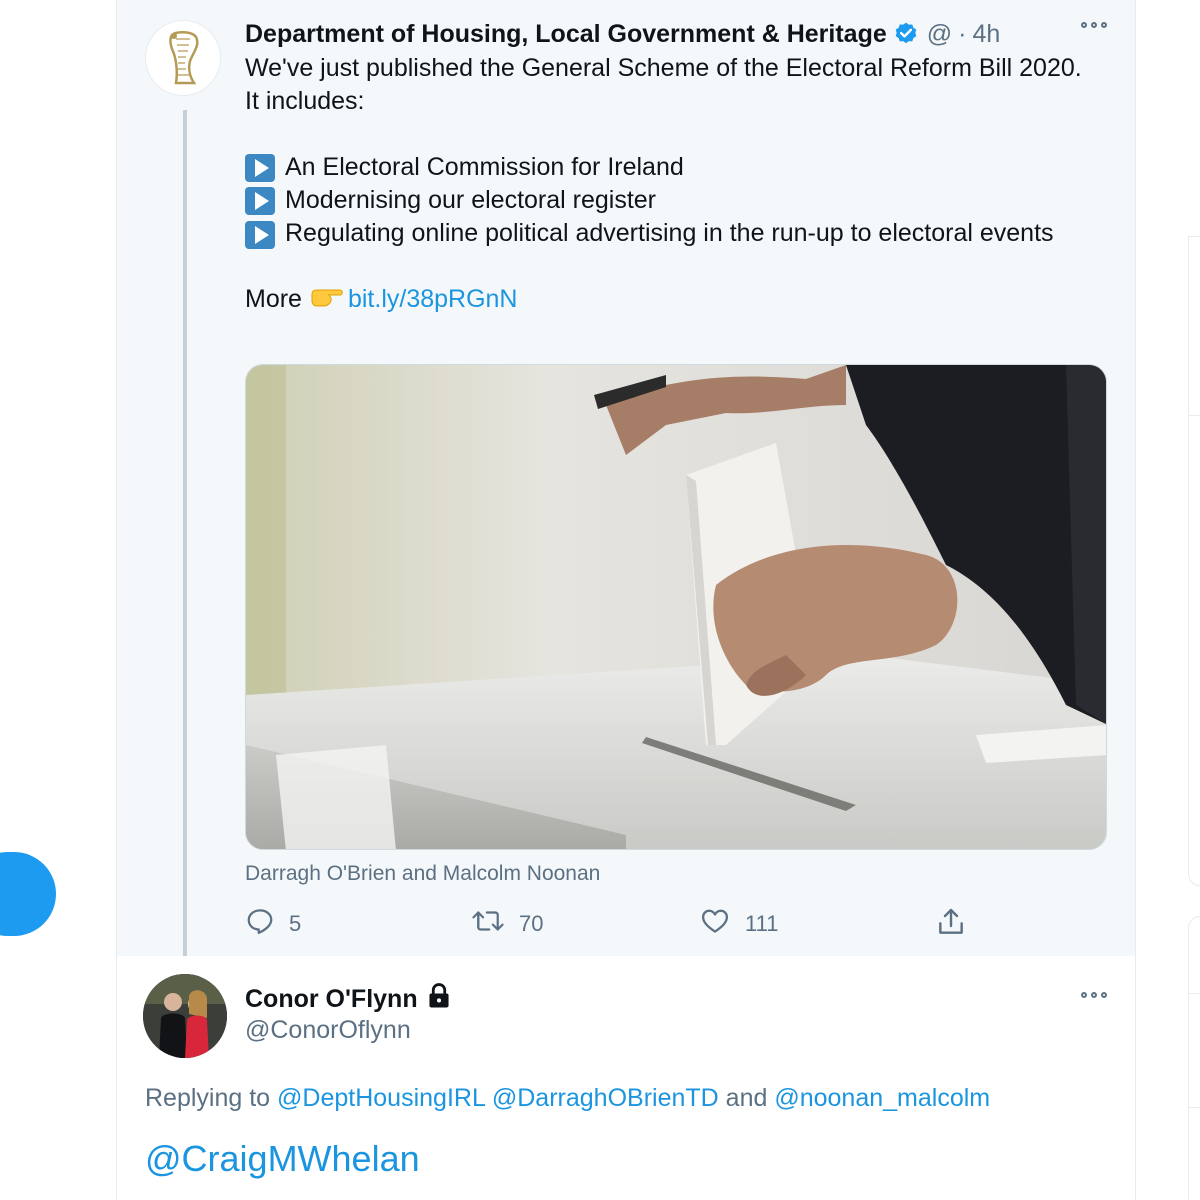  I want to click on retweet-button: 70, so click(507, 924).